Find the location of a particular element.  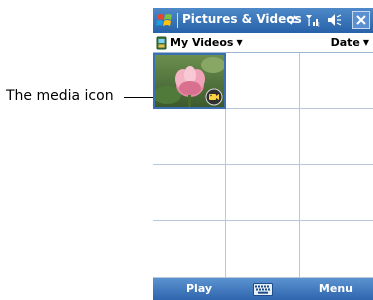

keyboard-icon is located at coordinates (263, 289).